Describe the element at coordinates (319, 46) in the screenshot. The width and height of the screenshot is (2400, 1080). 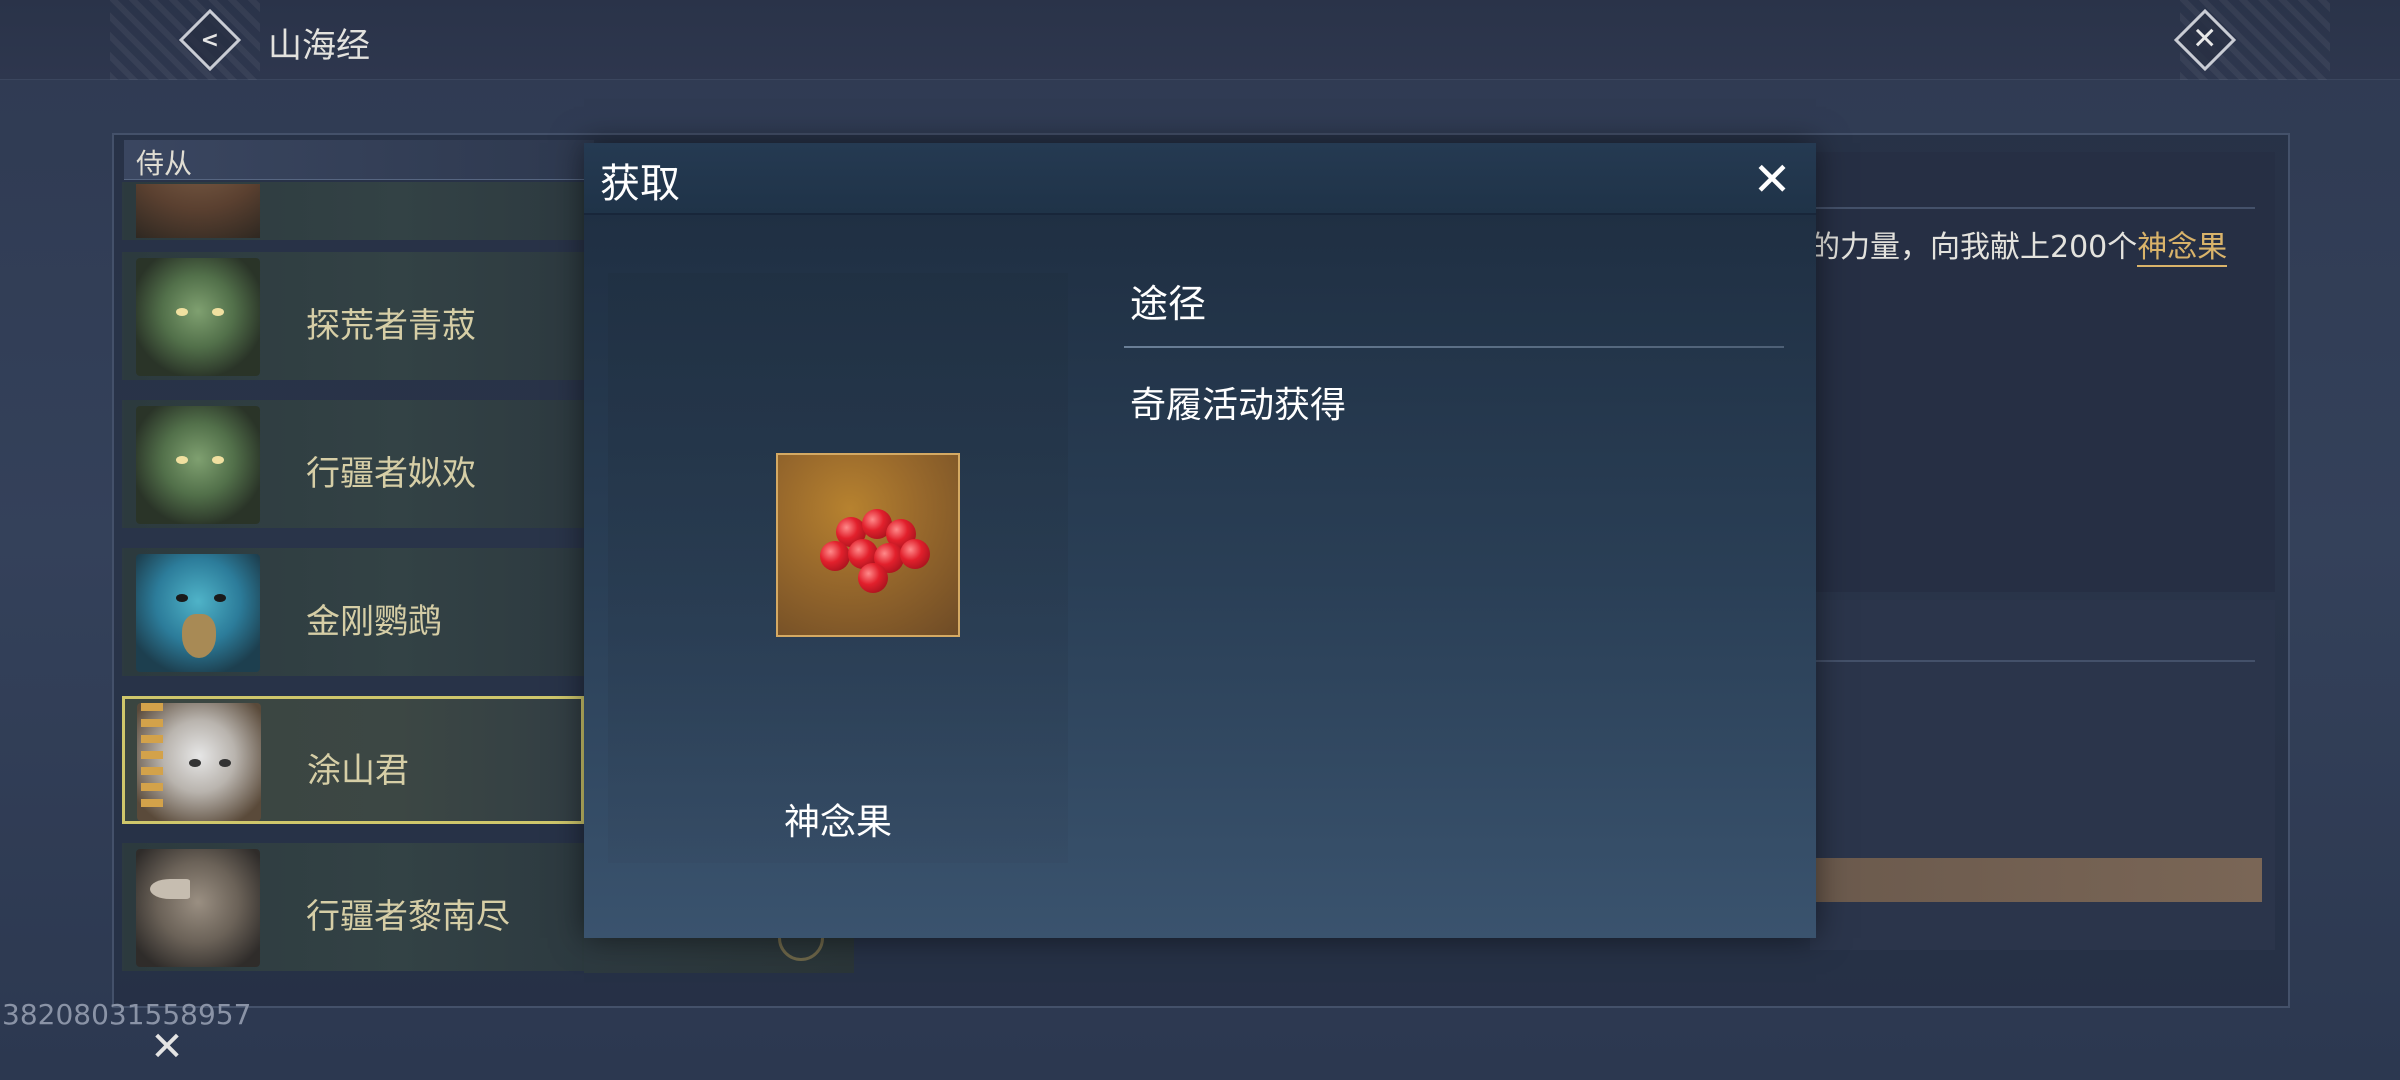
I see `page-title: 山海经` at that location.